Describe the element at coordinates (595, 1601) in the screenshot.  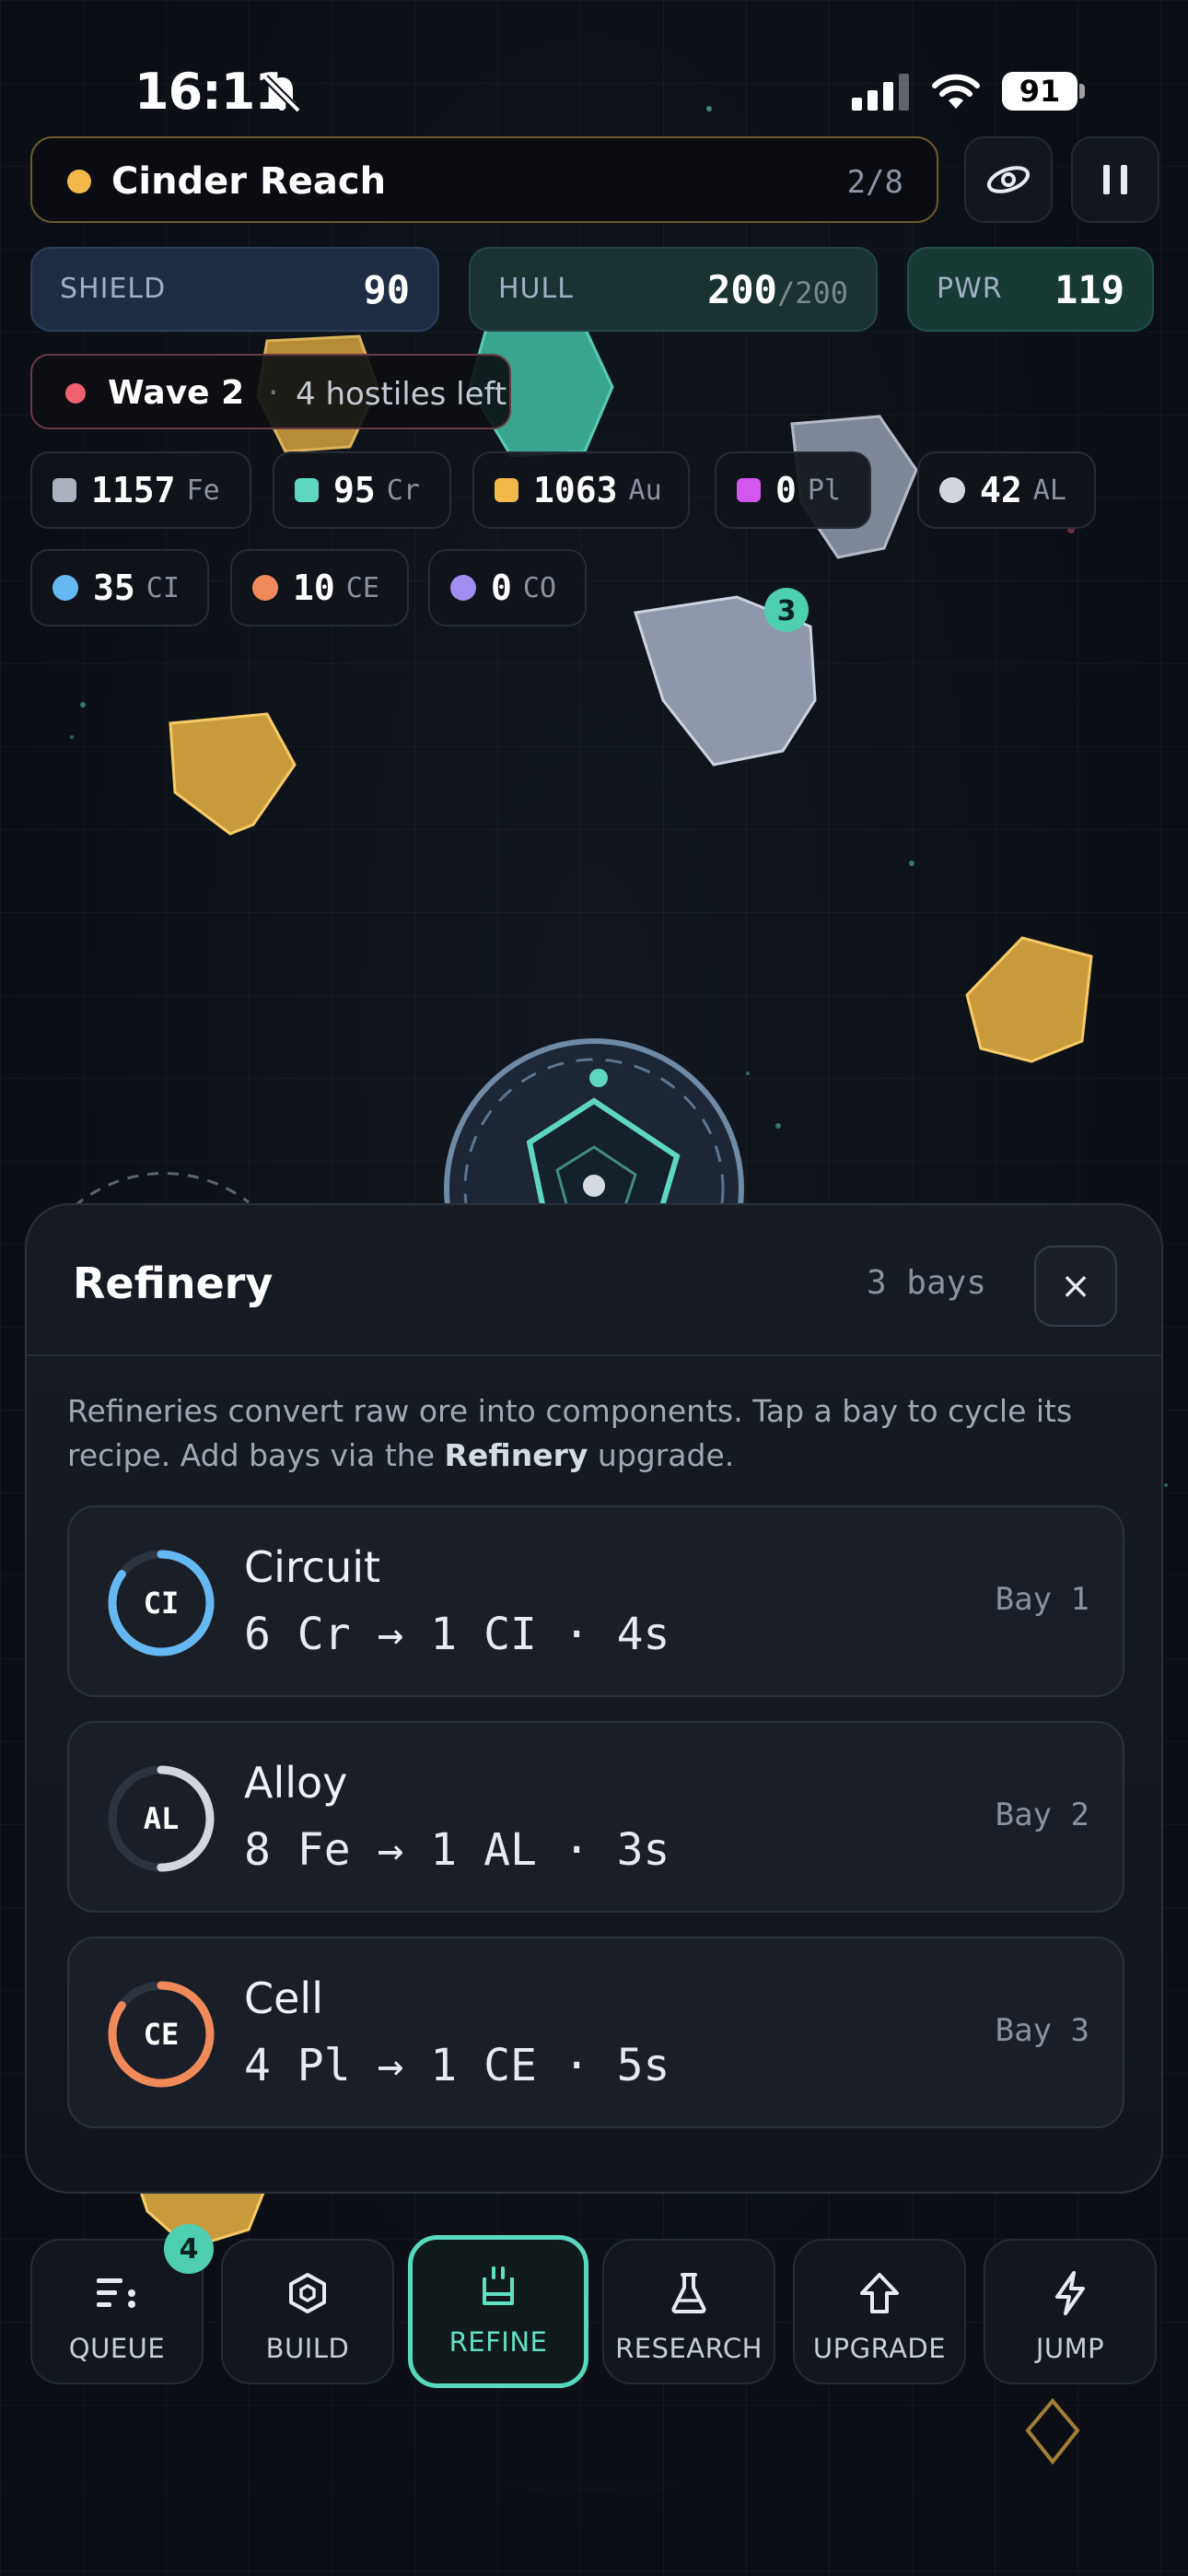
I see `refinery-bay: CI Circuit 6 Cr → 1 CI · 4s Bay 1` at that location.